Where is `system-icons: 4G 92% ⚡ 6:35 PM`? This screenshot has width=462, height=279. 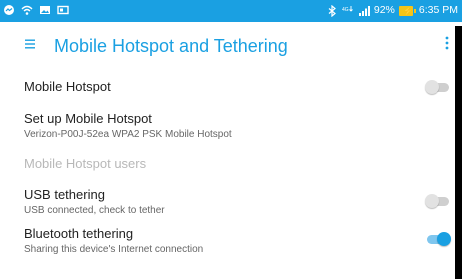
system-icons: 4G 92% ⚡ 6:35 PM is located at coordinates (392, 10).